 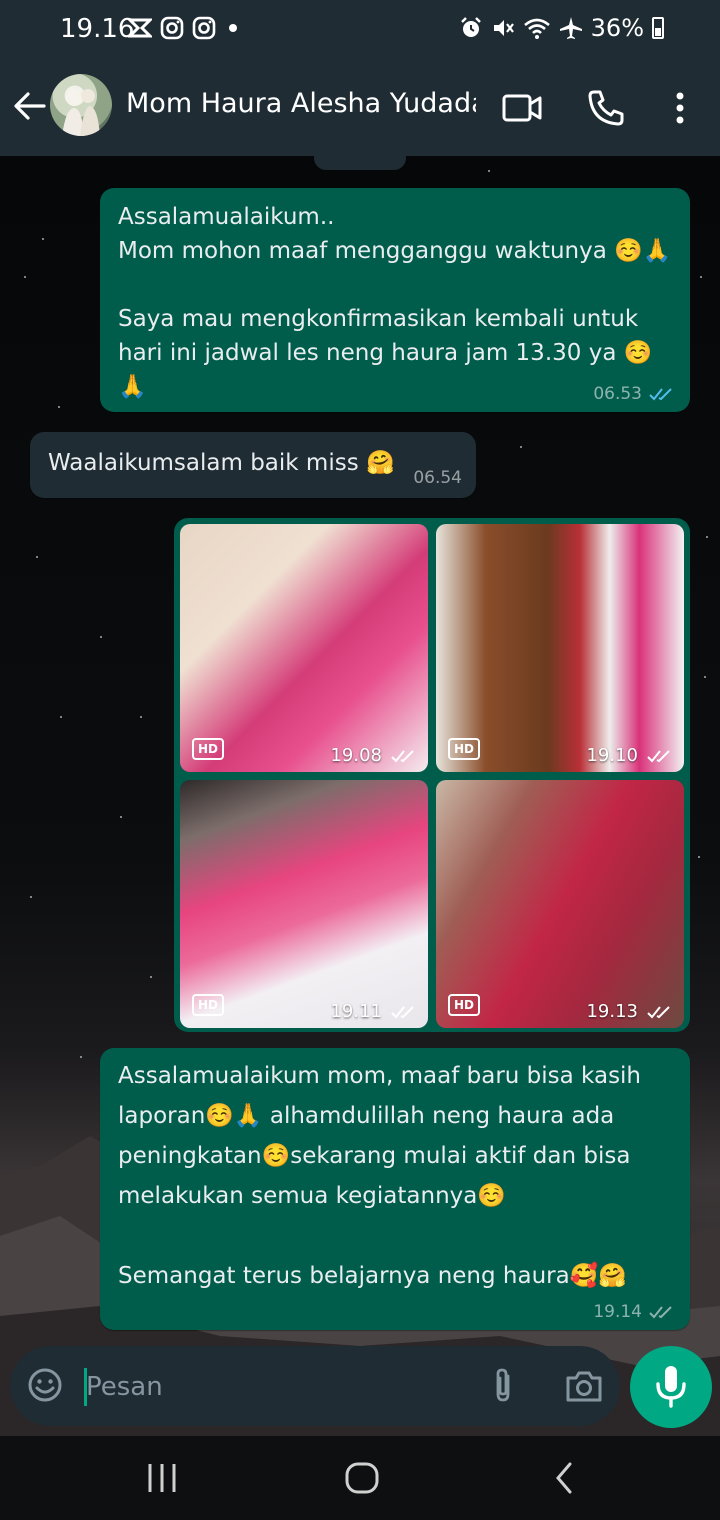 What do you see at coordinates (566, 1478) in the screenshot?
I see `back-nav-icon` at bounding box center [566, 1478].